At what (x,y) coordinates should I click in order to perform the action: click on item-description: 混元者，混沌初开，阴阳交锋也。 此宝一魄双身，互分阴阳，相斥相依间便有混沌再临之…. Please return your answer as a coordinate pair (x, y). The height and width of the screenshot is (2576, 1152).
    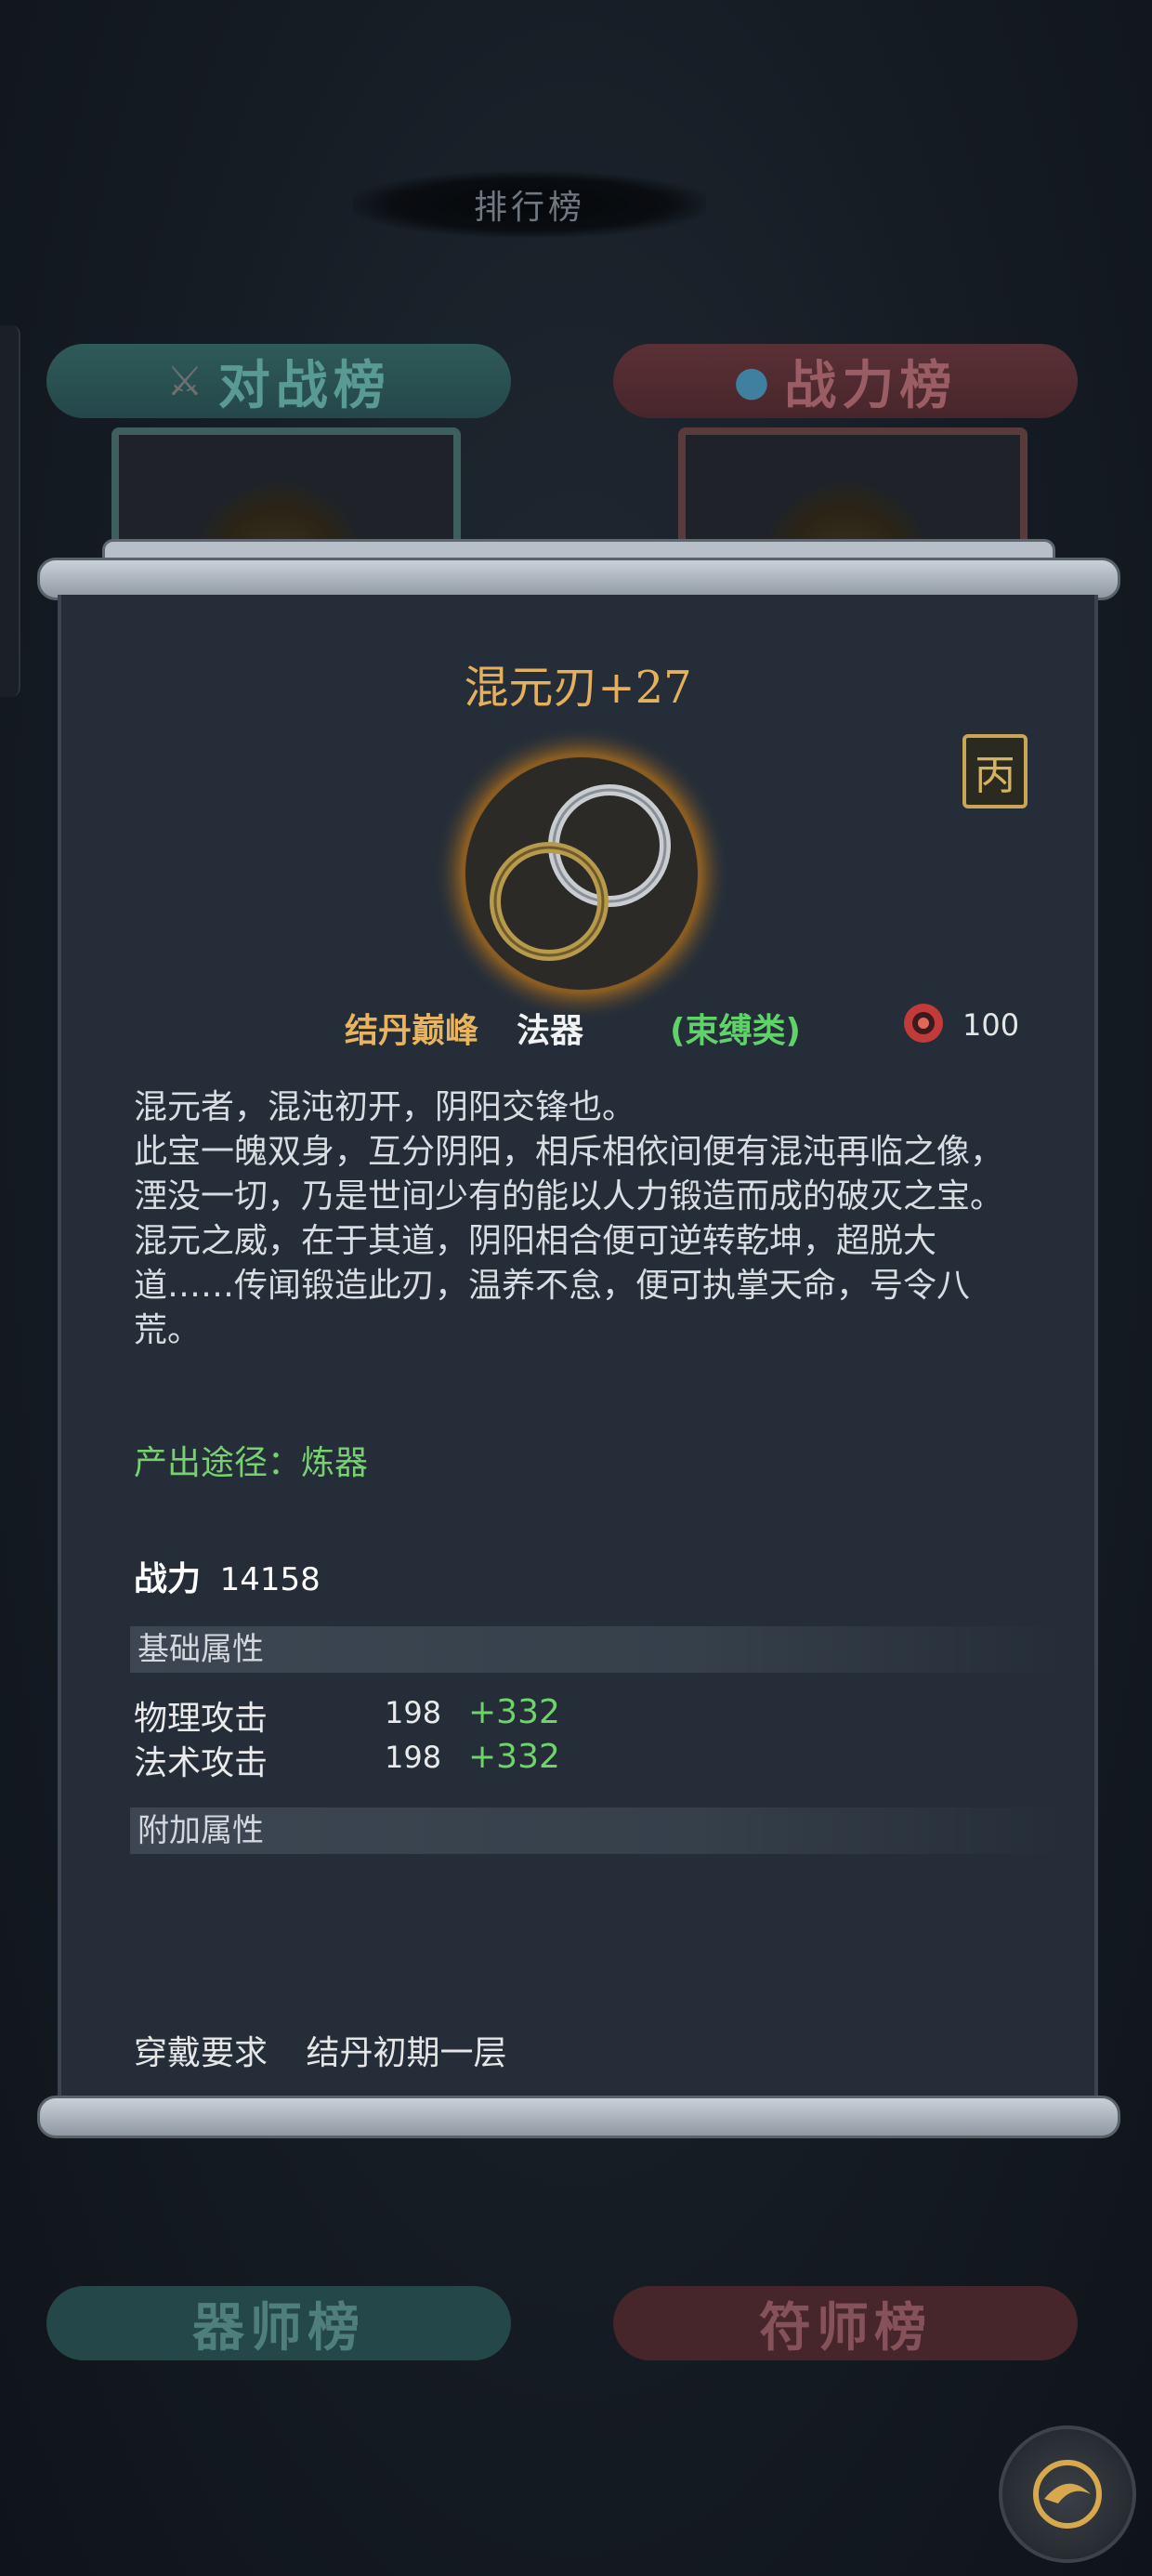
    Looking at the image, I should click on (584, 1219).